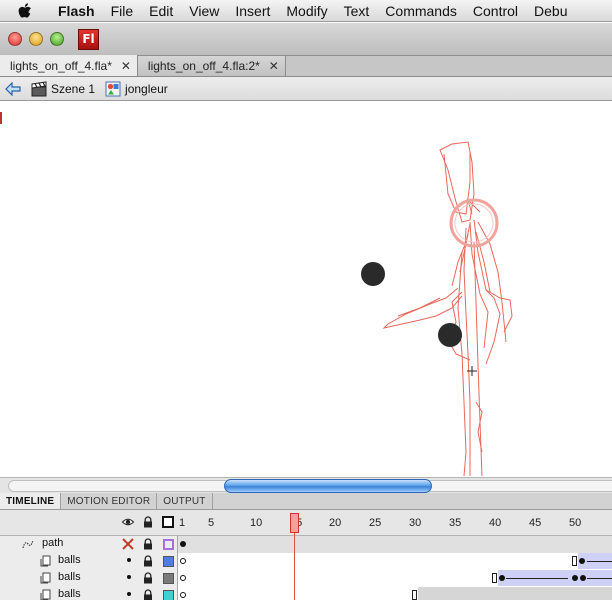 The image size is (612, 600). What do you see at coordinates (252, 11) in the screenshot?
I see `menu-insert: Insert` at bounding box center [252, 11].